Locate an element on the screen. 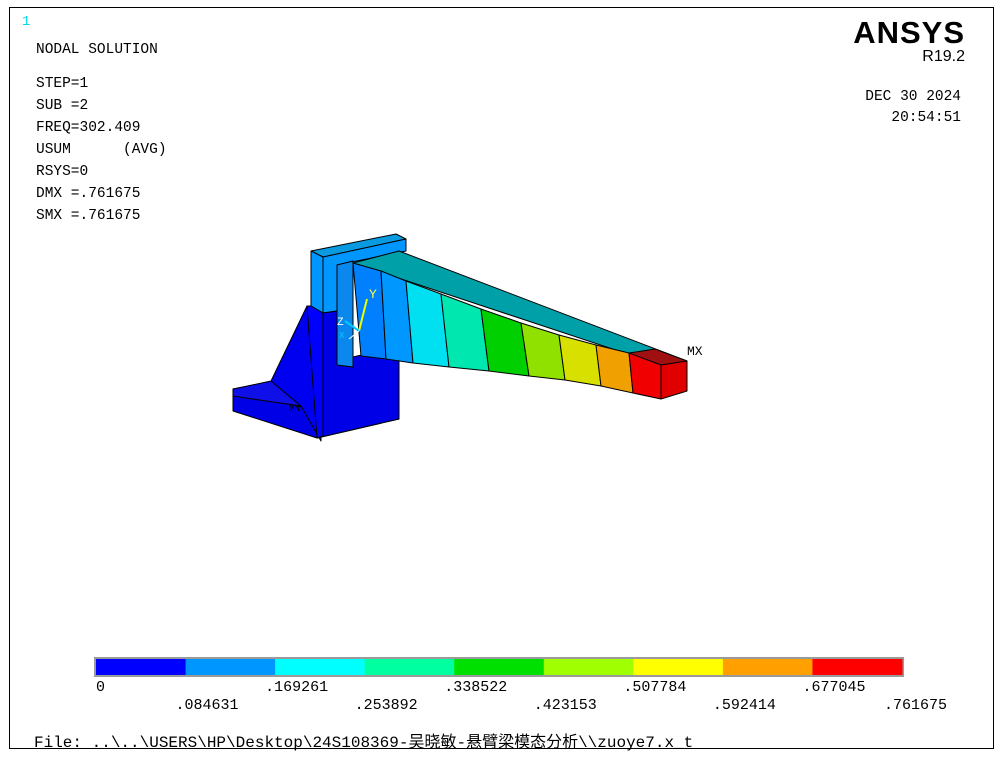 The image size is (1000, 758). legend-tick-8: .677045 is located at coordinates (834, 687).